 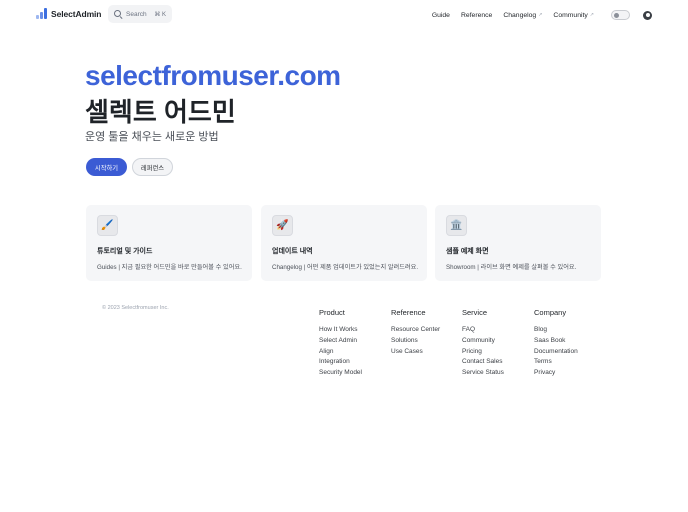 I want to click on footer-link: Blog, so click(x=556, y=330).